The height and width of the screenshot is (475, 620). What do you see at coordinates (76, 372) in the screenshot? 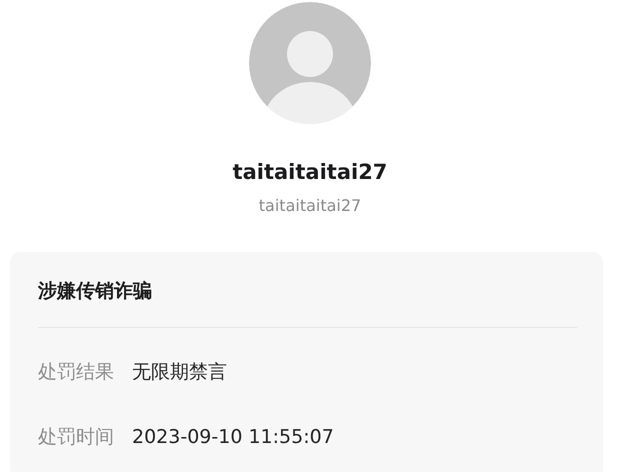
I see `field-label: 处罚结果` at bounding box center [76, 372].